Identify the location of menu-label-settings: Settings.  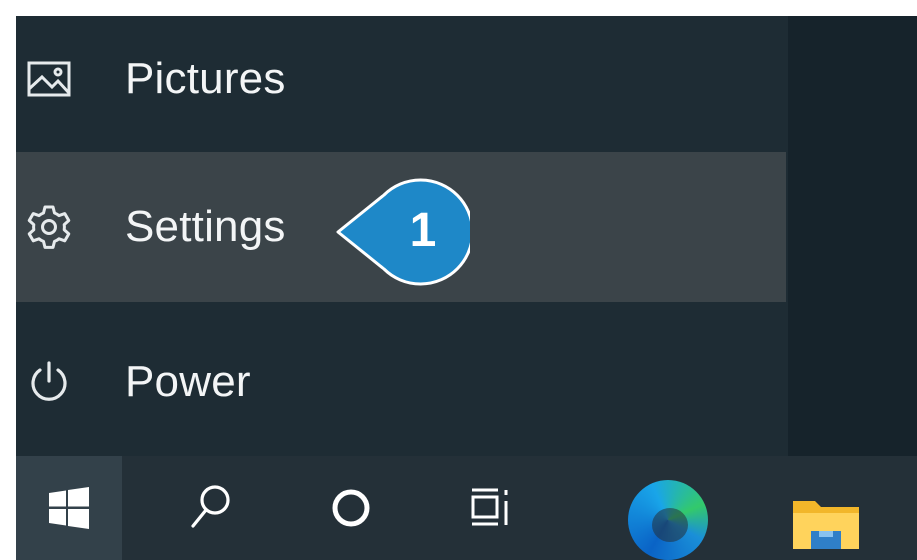
(205, 226).